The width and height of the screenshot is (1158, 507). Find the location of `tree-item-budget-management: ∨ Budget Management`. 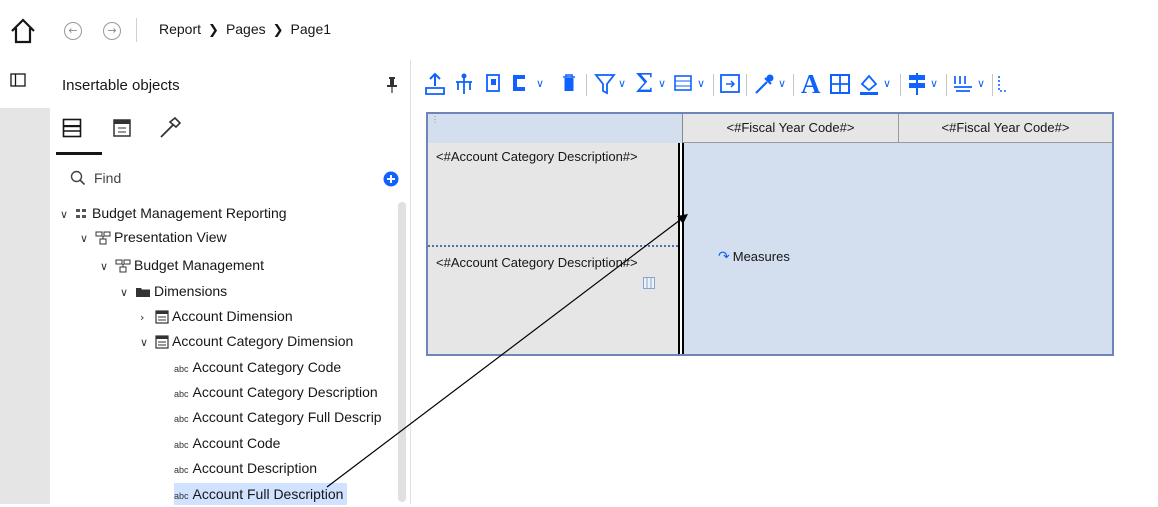

tree-item-budget-management: ∨ Budget Management is located at coordinates (182, 265).